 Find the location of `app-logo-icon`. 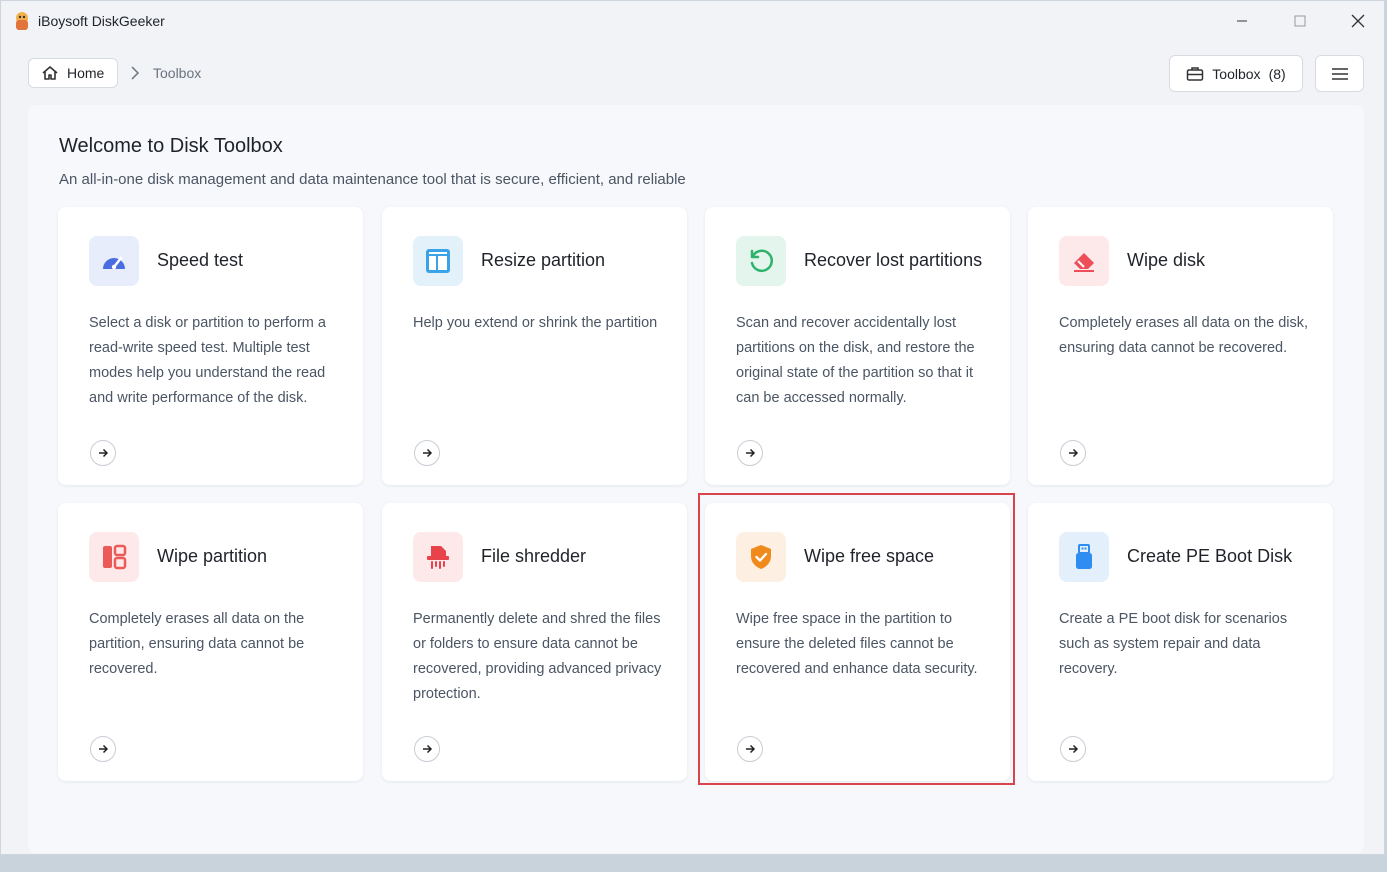

app-logo-icon is located at coordinates (22, 21).